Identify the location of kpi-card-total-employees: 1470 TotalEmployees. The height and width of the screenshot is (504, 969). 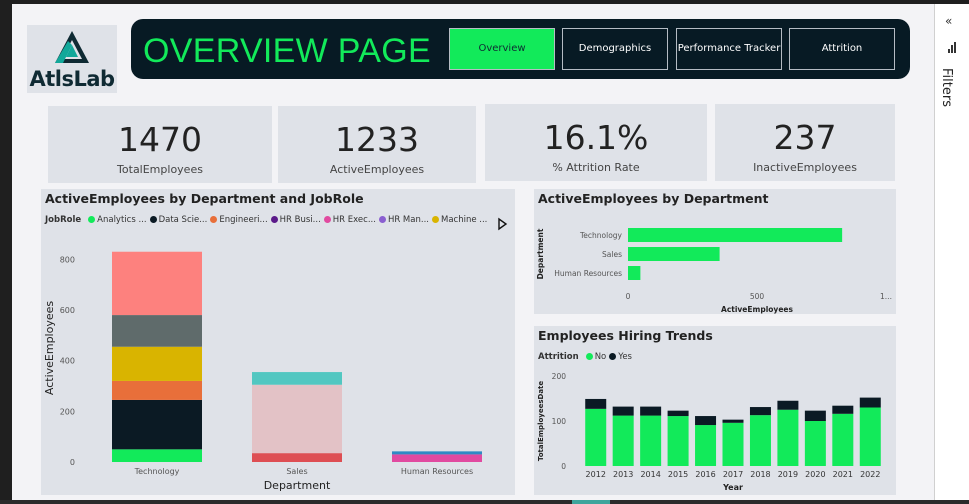
(160, 144).